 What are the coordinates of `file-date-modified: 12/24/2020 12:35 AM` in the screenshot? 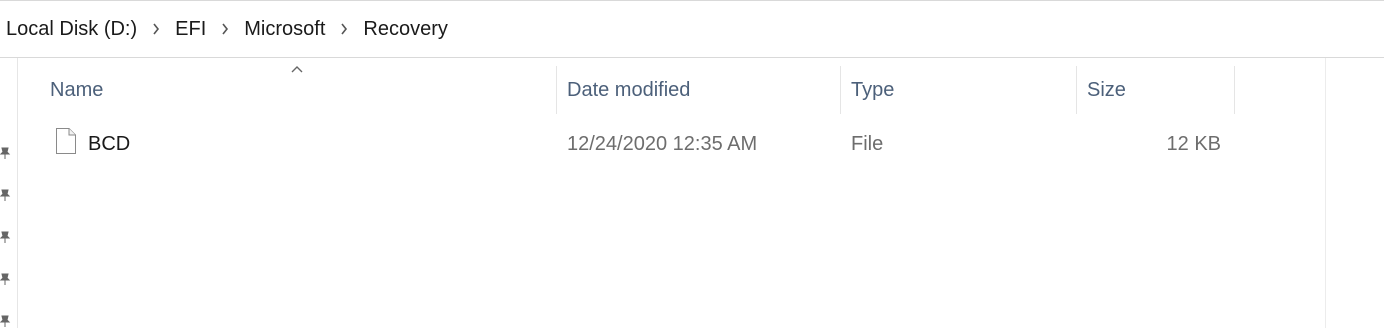 It's located at (662, 143).